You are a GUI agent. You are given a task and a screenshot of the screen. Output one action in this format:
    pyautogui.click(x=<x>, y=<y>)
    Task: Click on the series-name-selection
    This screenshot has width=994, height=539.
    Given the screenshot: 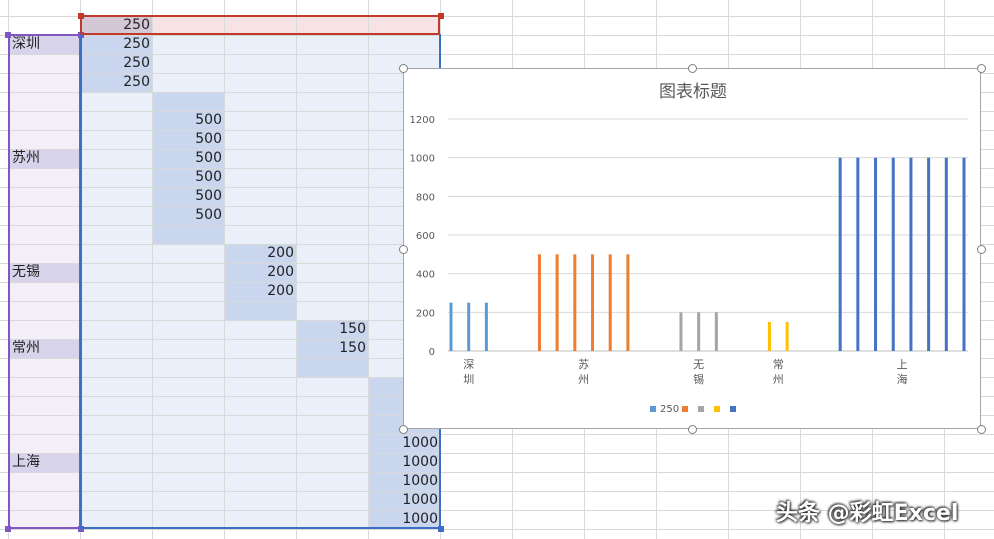 What is the action you would take?
    pyautogui.click(x=260, y=25)
    